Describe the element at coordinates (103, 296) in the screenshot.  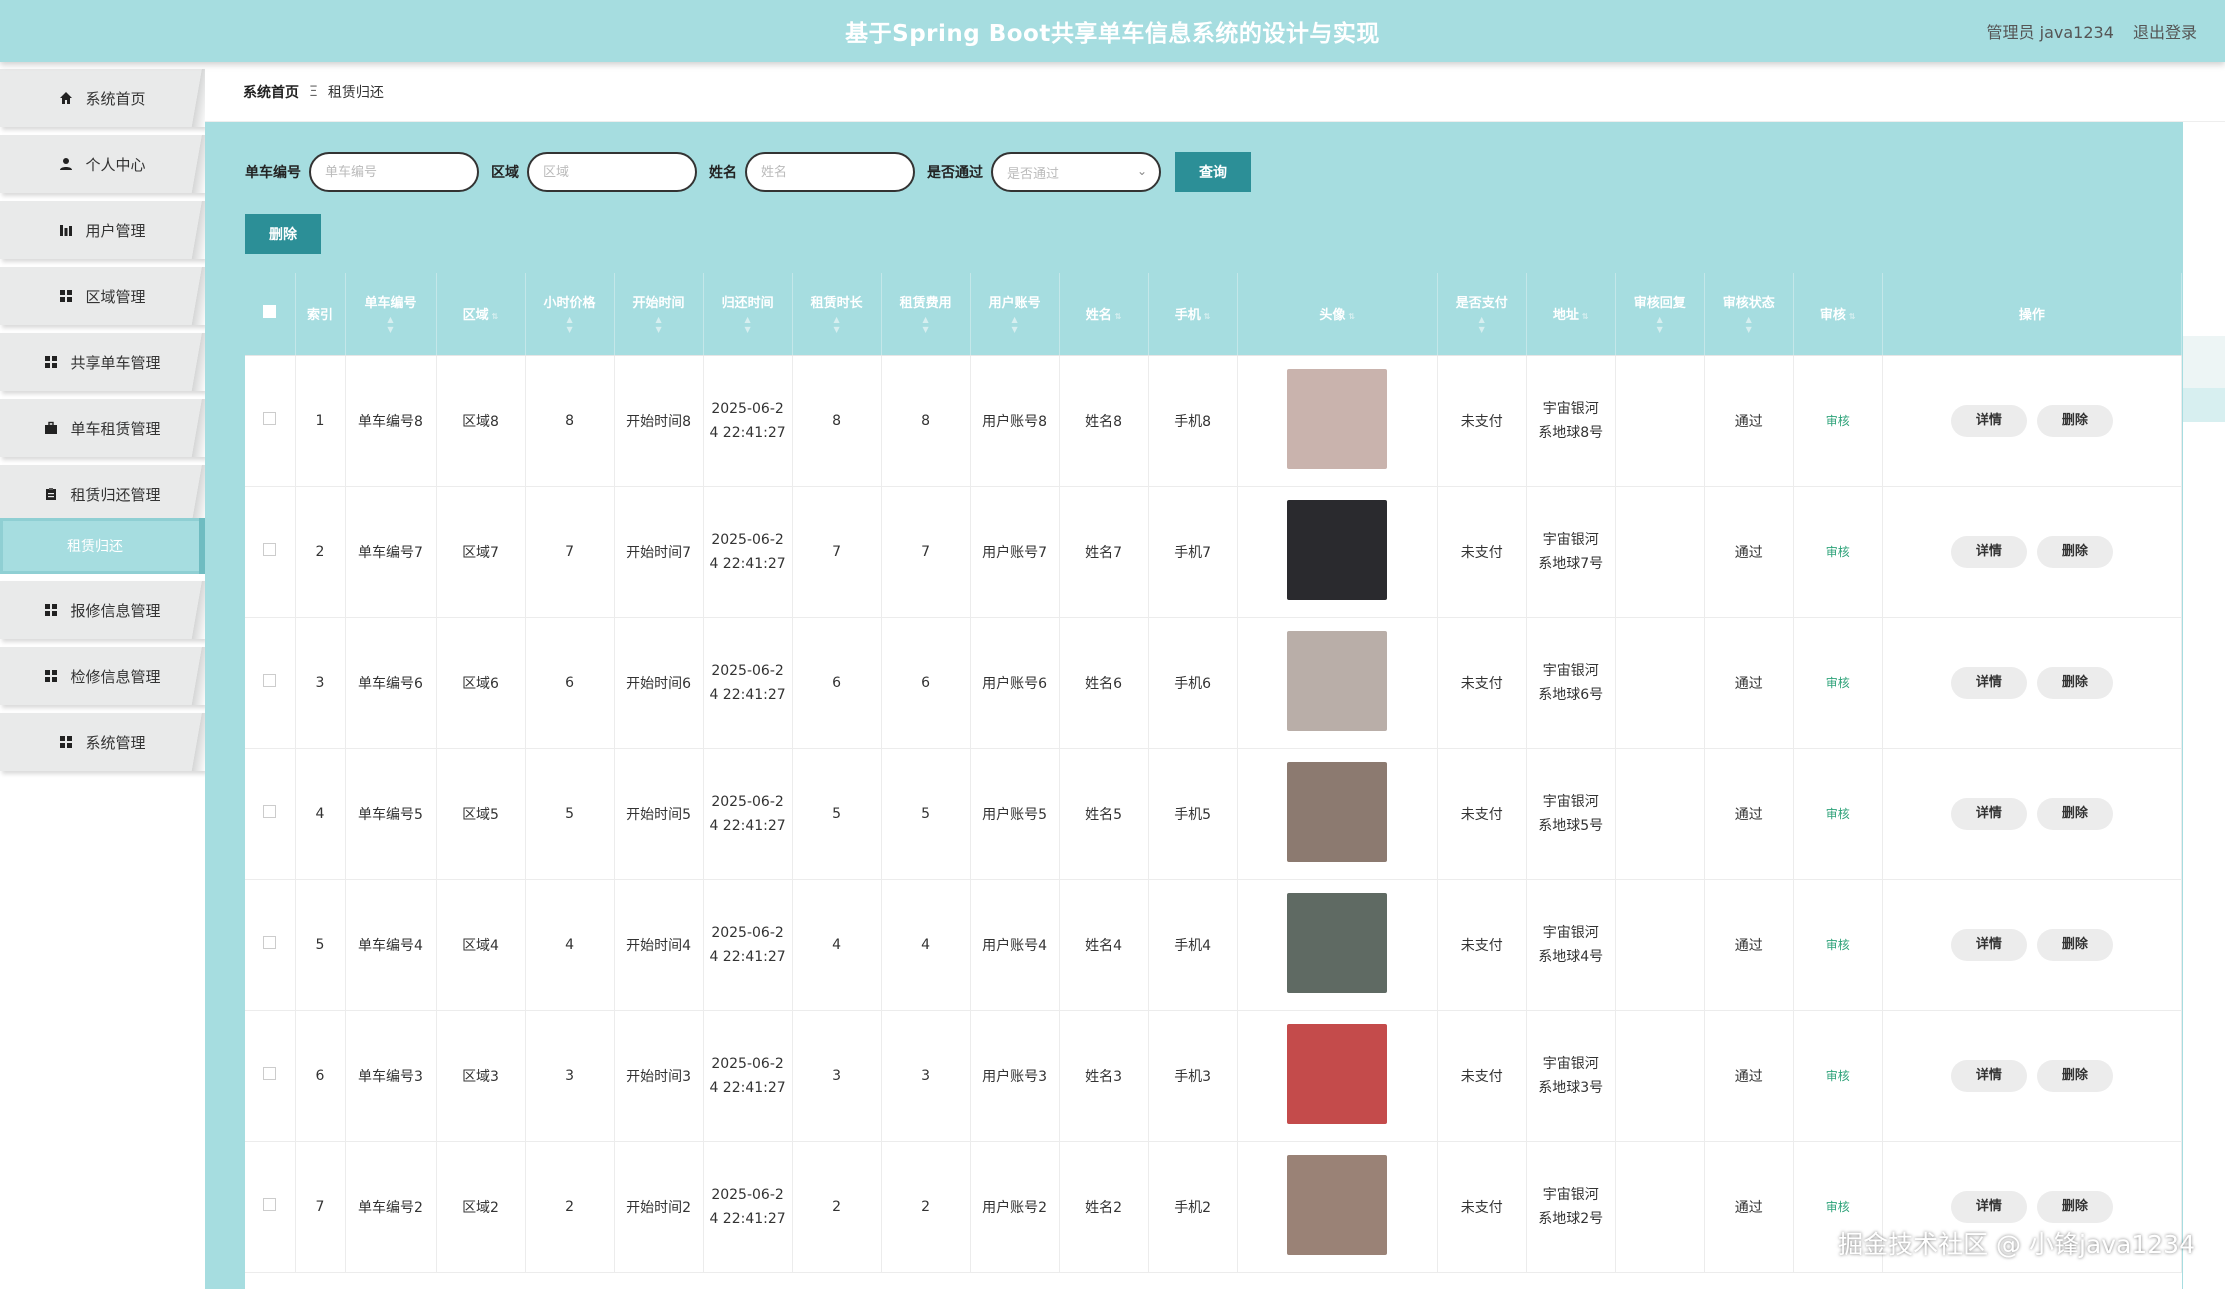
I see `sidebar-item-areas: 区域管理` at that location.